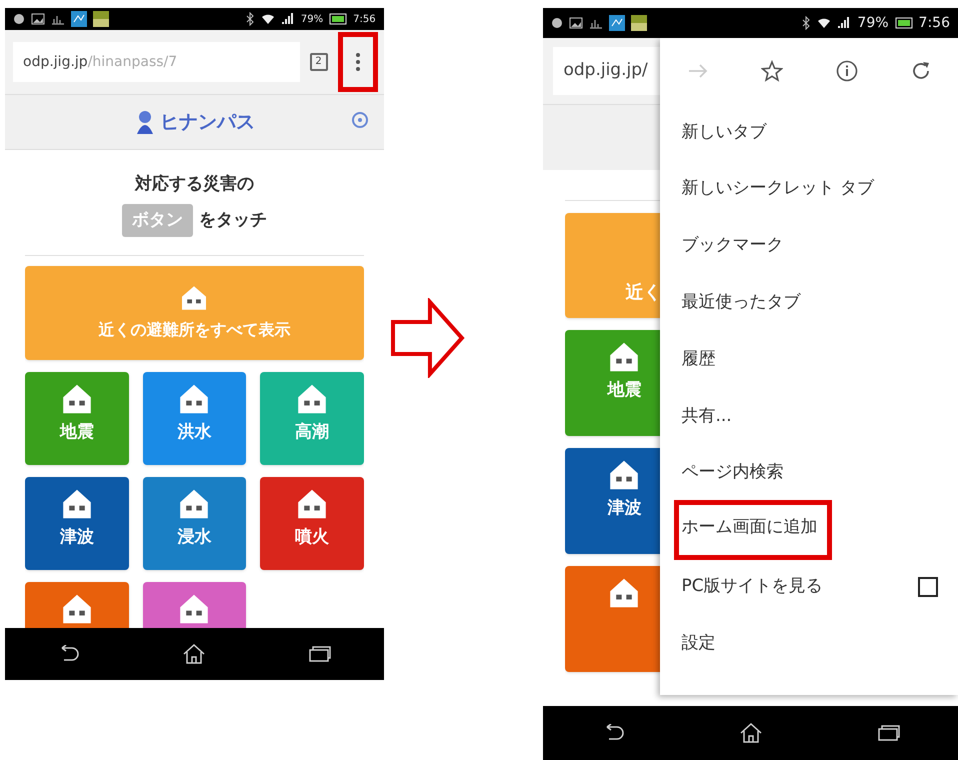 This screenshot has width=958, height=760. Describe the element at coordinates (77, 523) in the screenshot. I see `disaster-tile: 津波` at that location.